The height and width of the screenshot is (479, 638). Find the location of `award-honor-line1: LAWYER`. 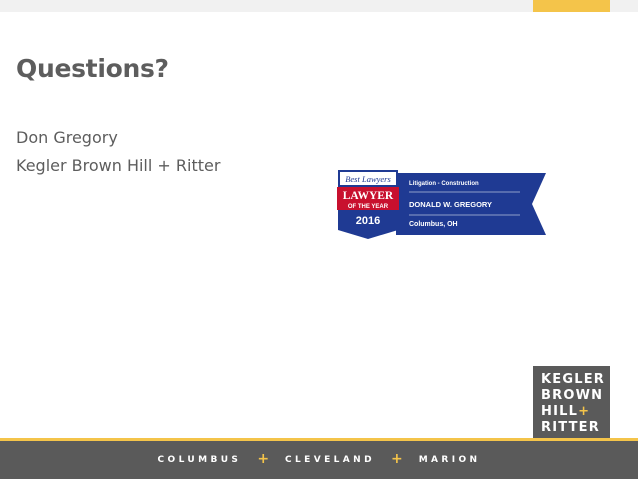

award-honor-line1: LAWYER is located at coordinates (368, 196).